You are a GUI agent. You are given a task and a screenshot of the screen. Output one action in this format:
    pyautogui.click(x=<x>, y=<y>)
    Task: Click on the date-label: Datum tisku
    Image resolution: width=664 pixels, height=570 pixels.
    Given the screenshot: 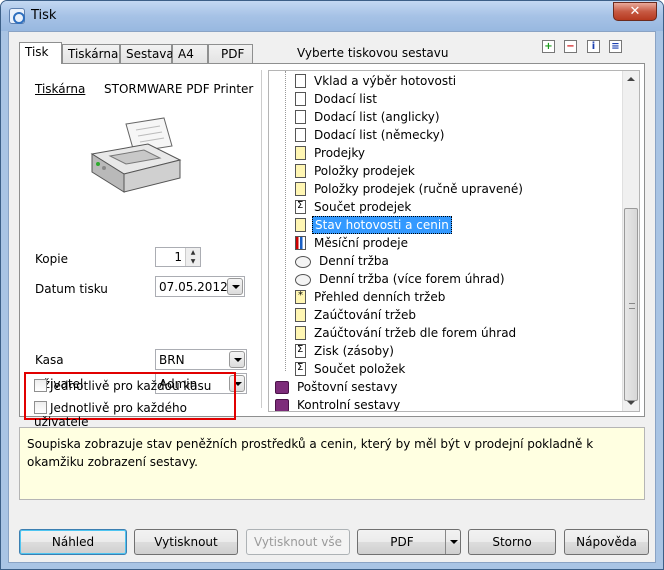 What is the action you would take?
    pyautogui.click(x=71, y=289)
    